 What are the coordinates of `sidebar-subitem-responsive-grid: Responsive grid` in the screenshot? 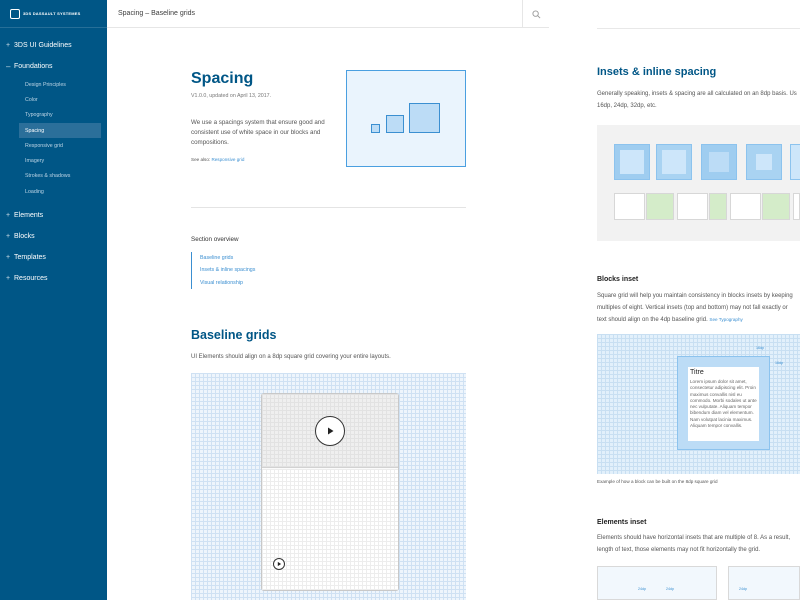 It's located at (53, 145).